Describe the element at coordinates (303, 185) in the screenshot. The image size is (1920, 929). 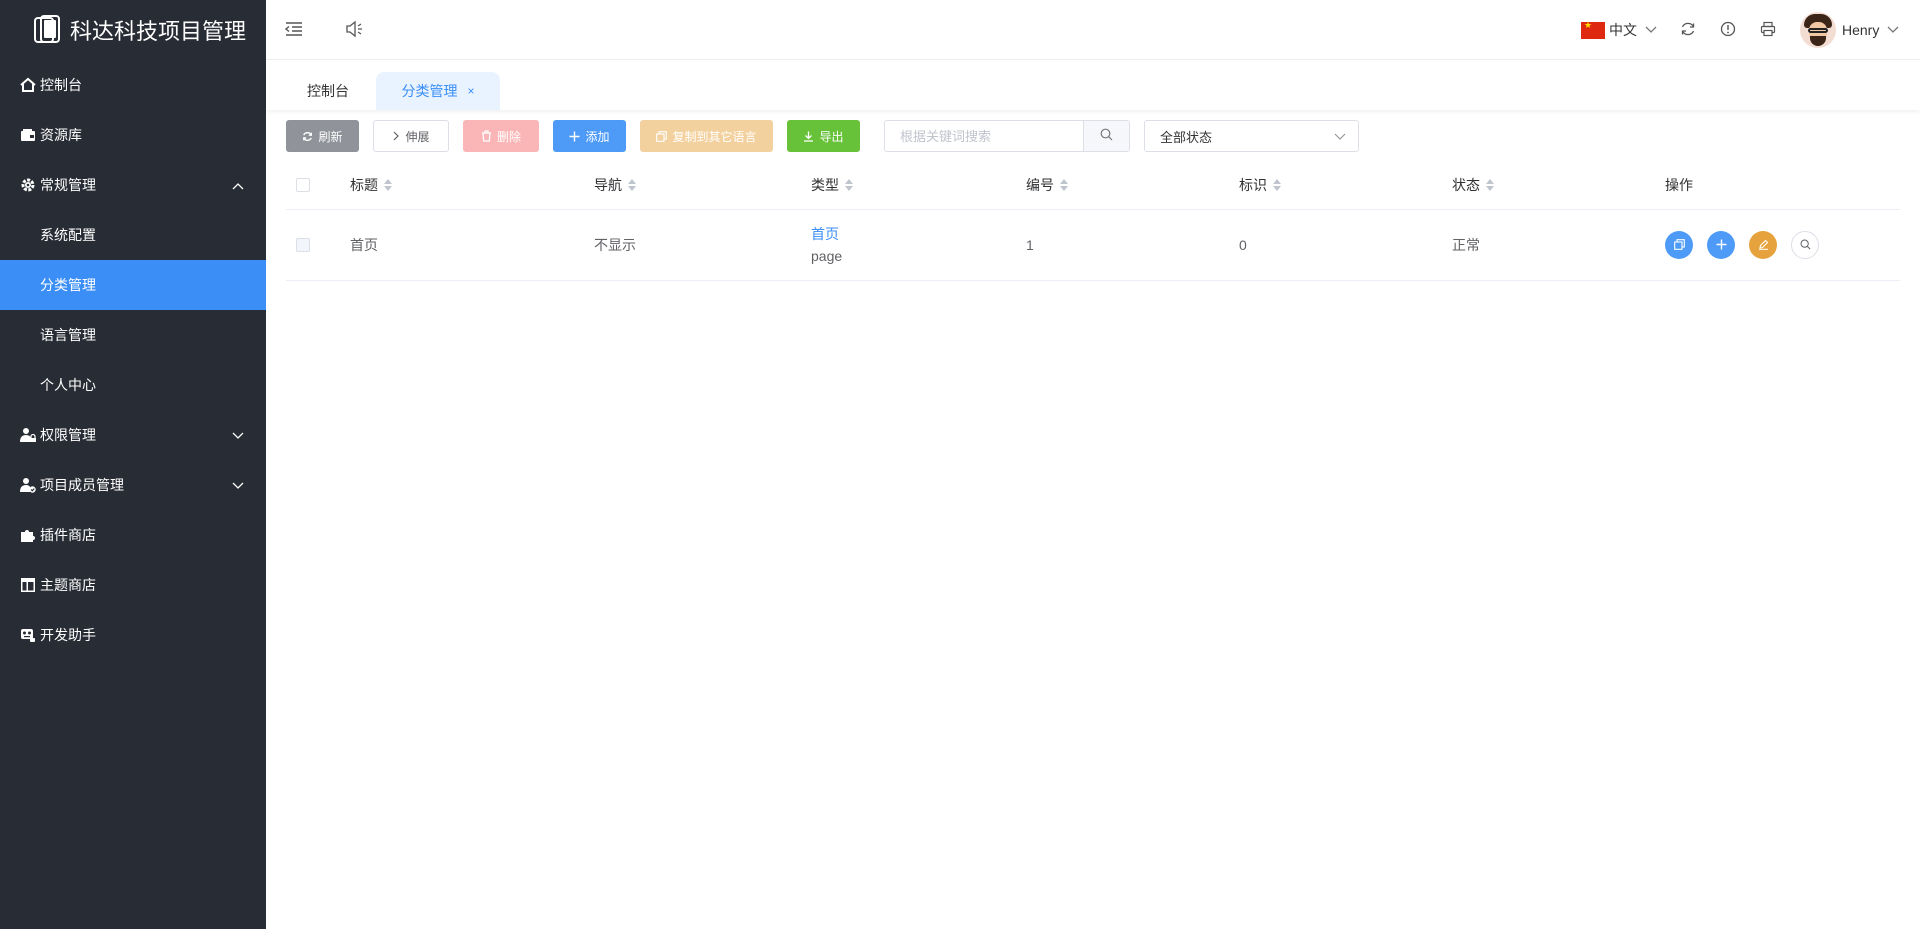
I see `select-all-checkbox` at that location.